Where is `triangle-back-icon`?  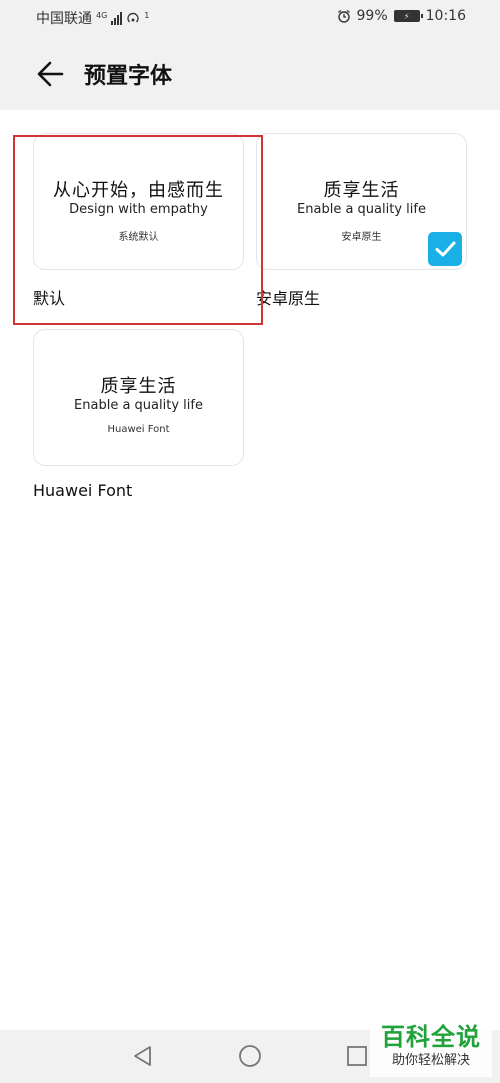
triangle-back-icon is located at coordinates (142, 1056).